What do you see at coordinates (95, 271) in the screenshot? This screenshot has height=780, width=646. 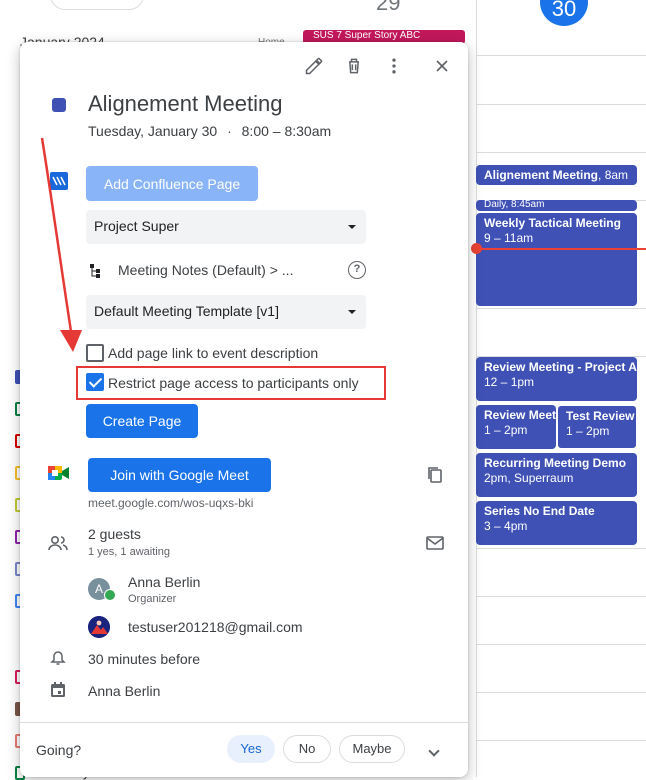 I see `page-tree-icon` at bounding box center [95, 271].